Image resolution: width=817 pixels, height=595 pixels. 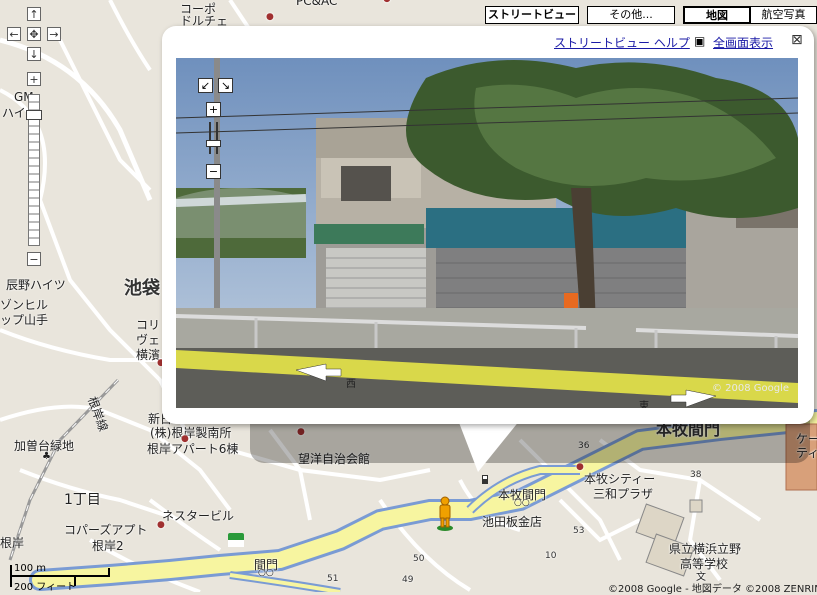 I want to click on direction-west-label: 西, so click(x=351, y=384).